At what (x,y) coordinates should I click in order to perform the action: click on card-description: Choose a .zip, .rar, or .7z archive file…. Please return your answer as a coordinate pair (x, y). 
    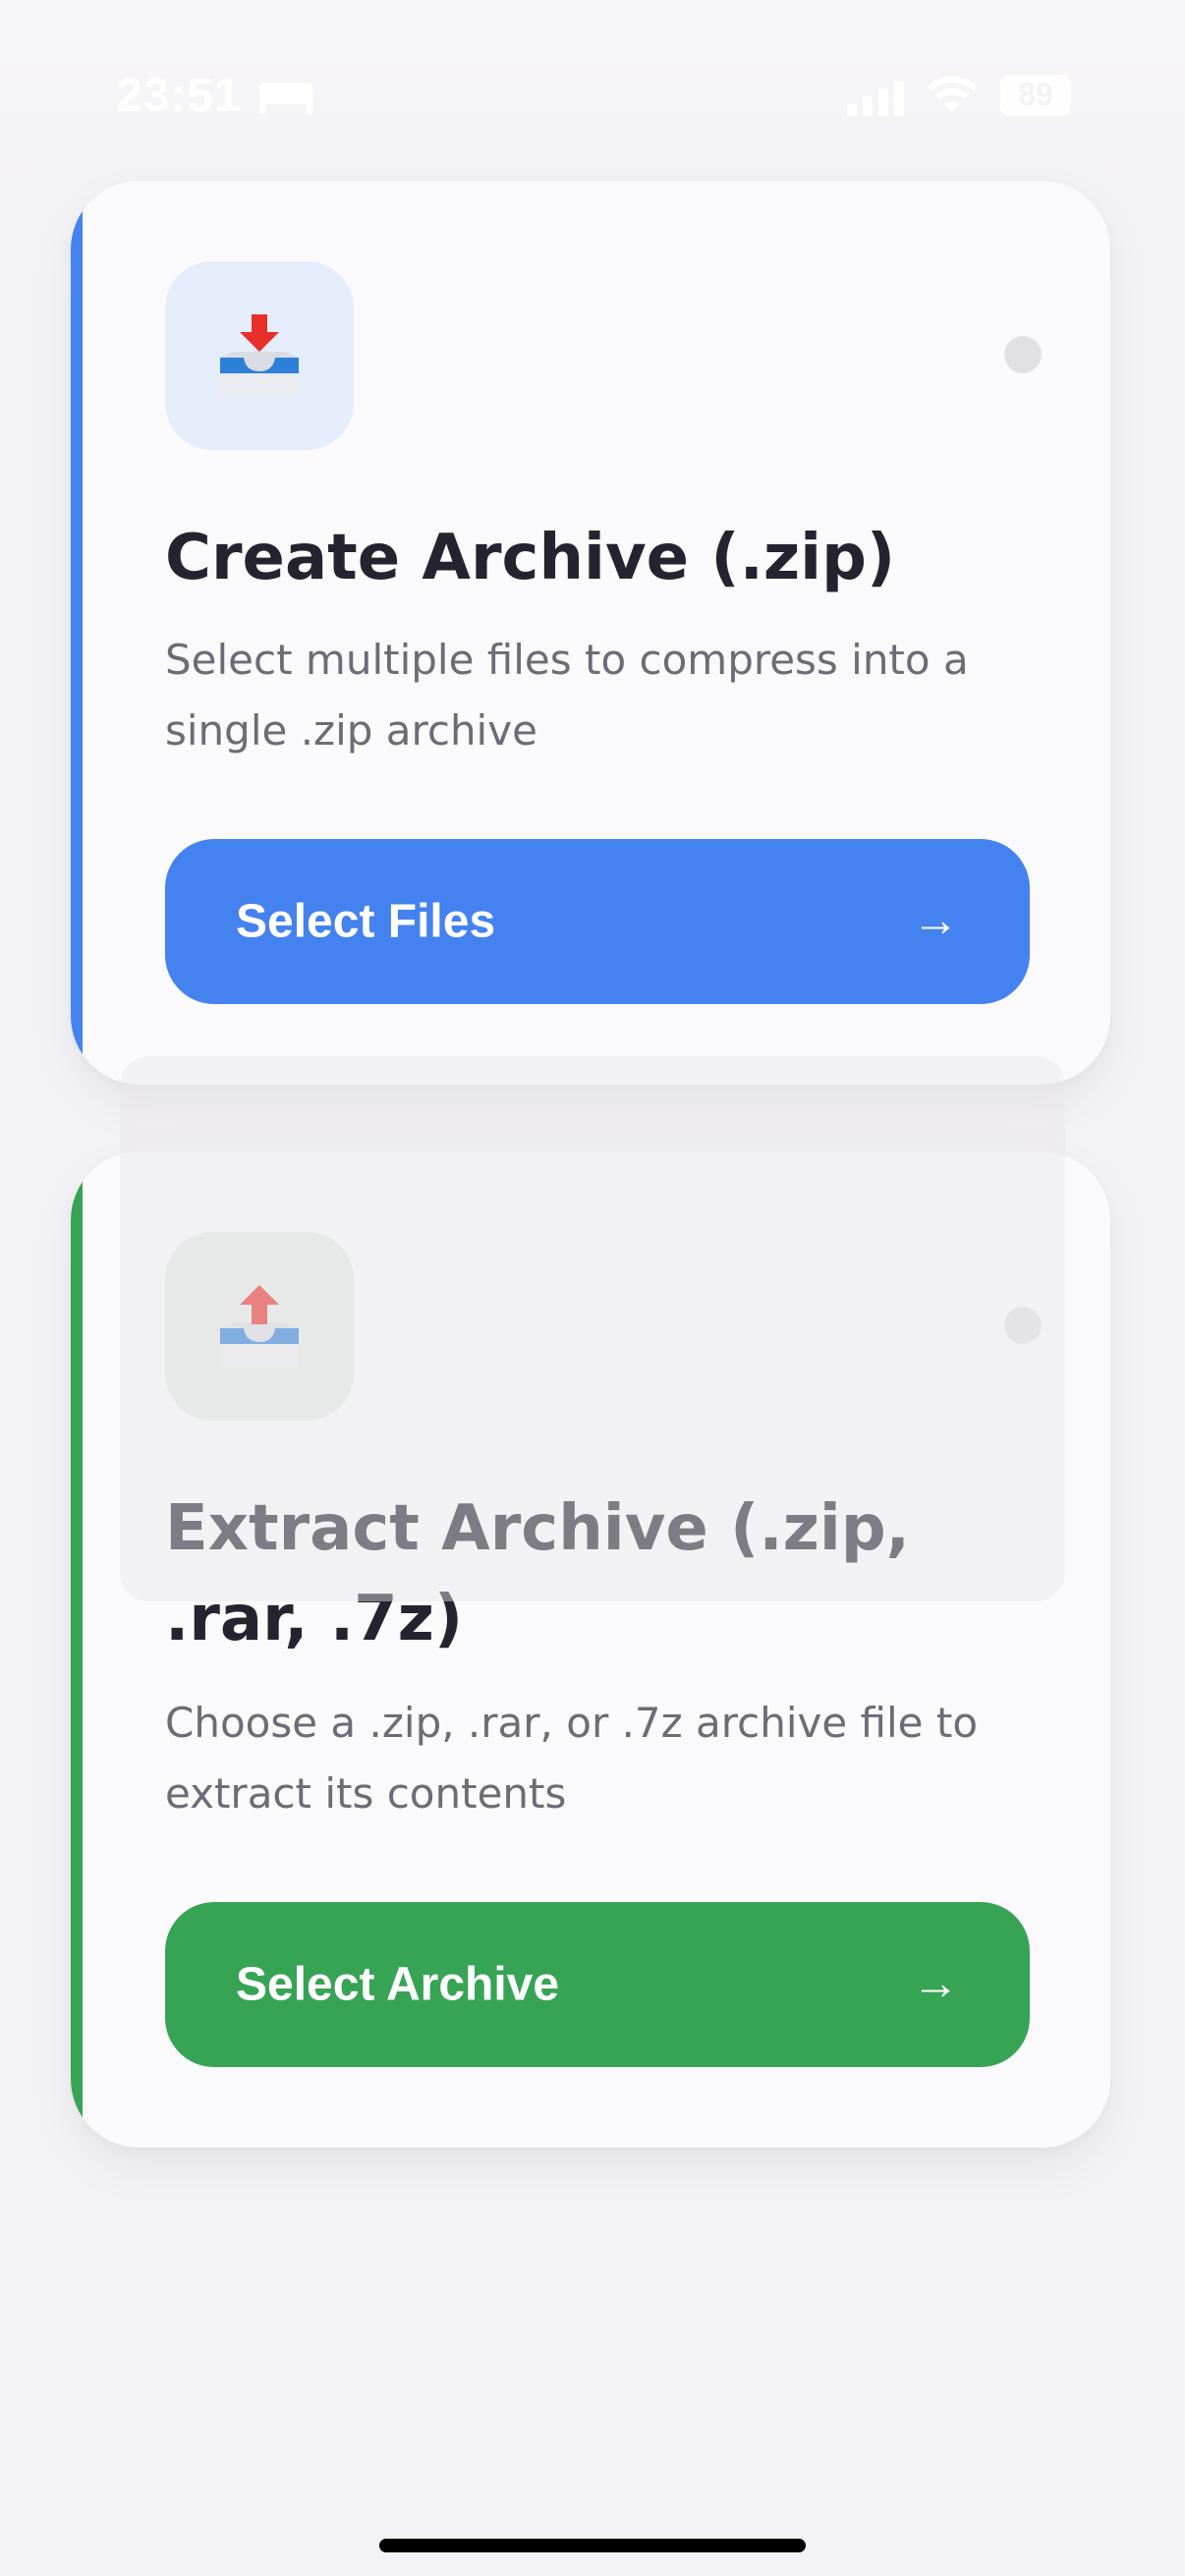
    Looking at the image, I should click on (572, 1758).